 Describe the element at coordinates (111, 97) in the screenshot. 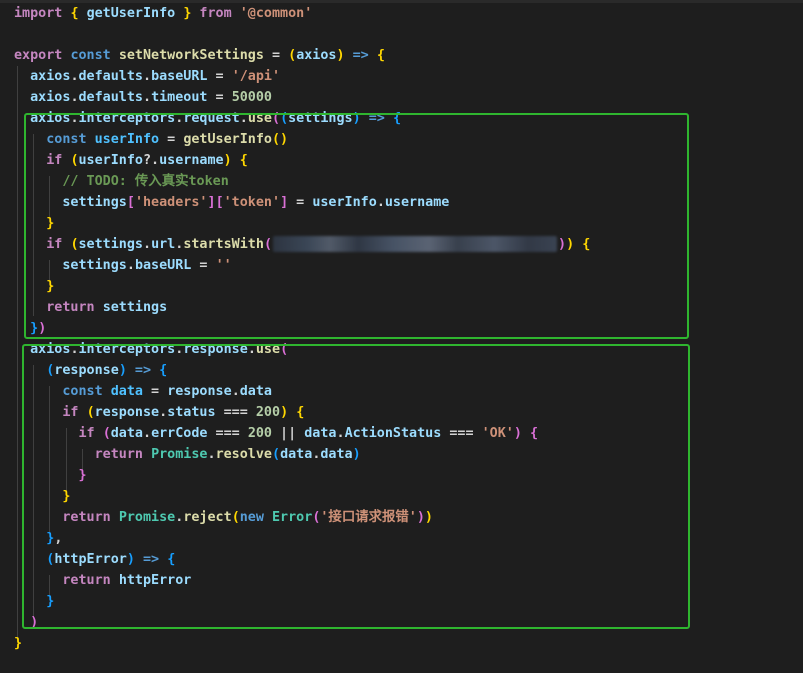

I see `code-token: defaults` at that location.